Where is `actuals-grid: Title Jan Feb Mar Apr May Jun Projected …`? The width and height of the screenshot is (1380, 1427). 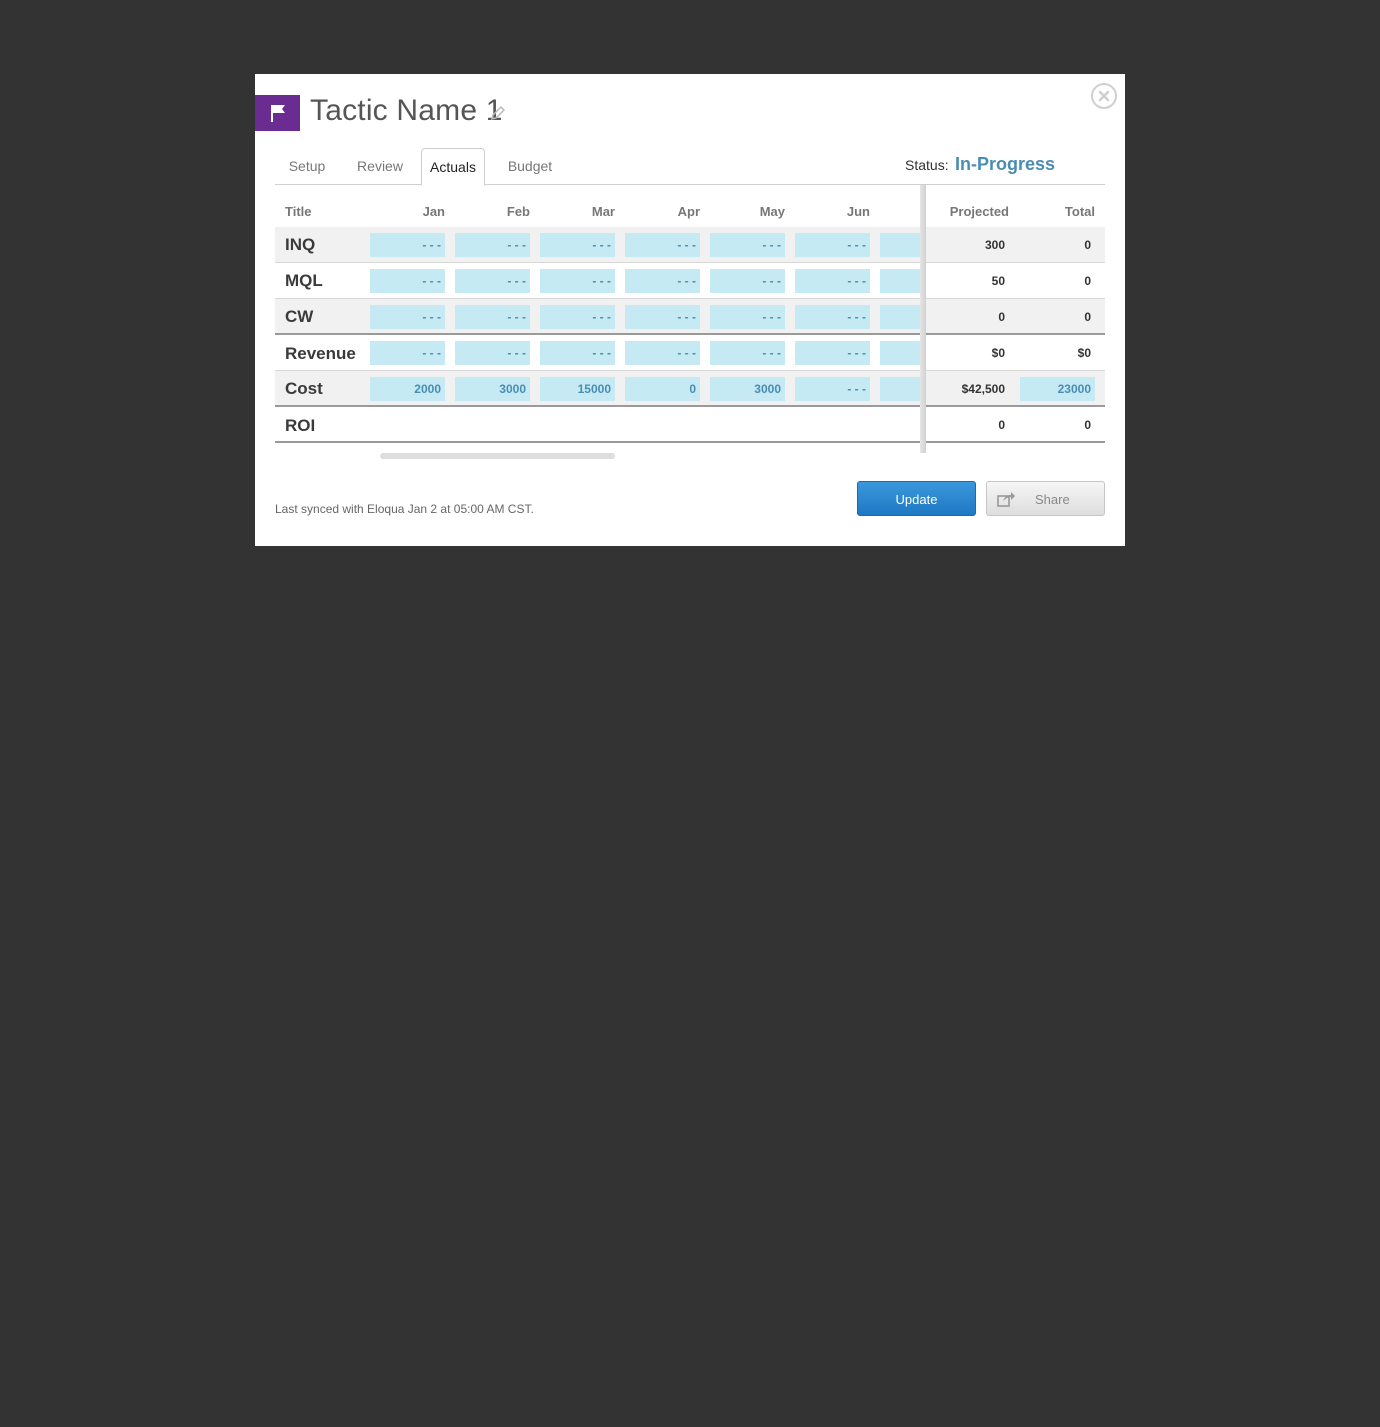 actuals-grid: Title Jan Feb Mar Apr May Jun Projected … is located at coordinates (690, 322).